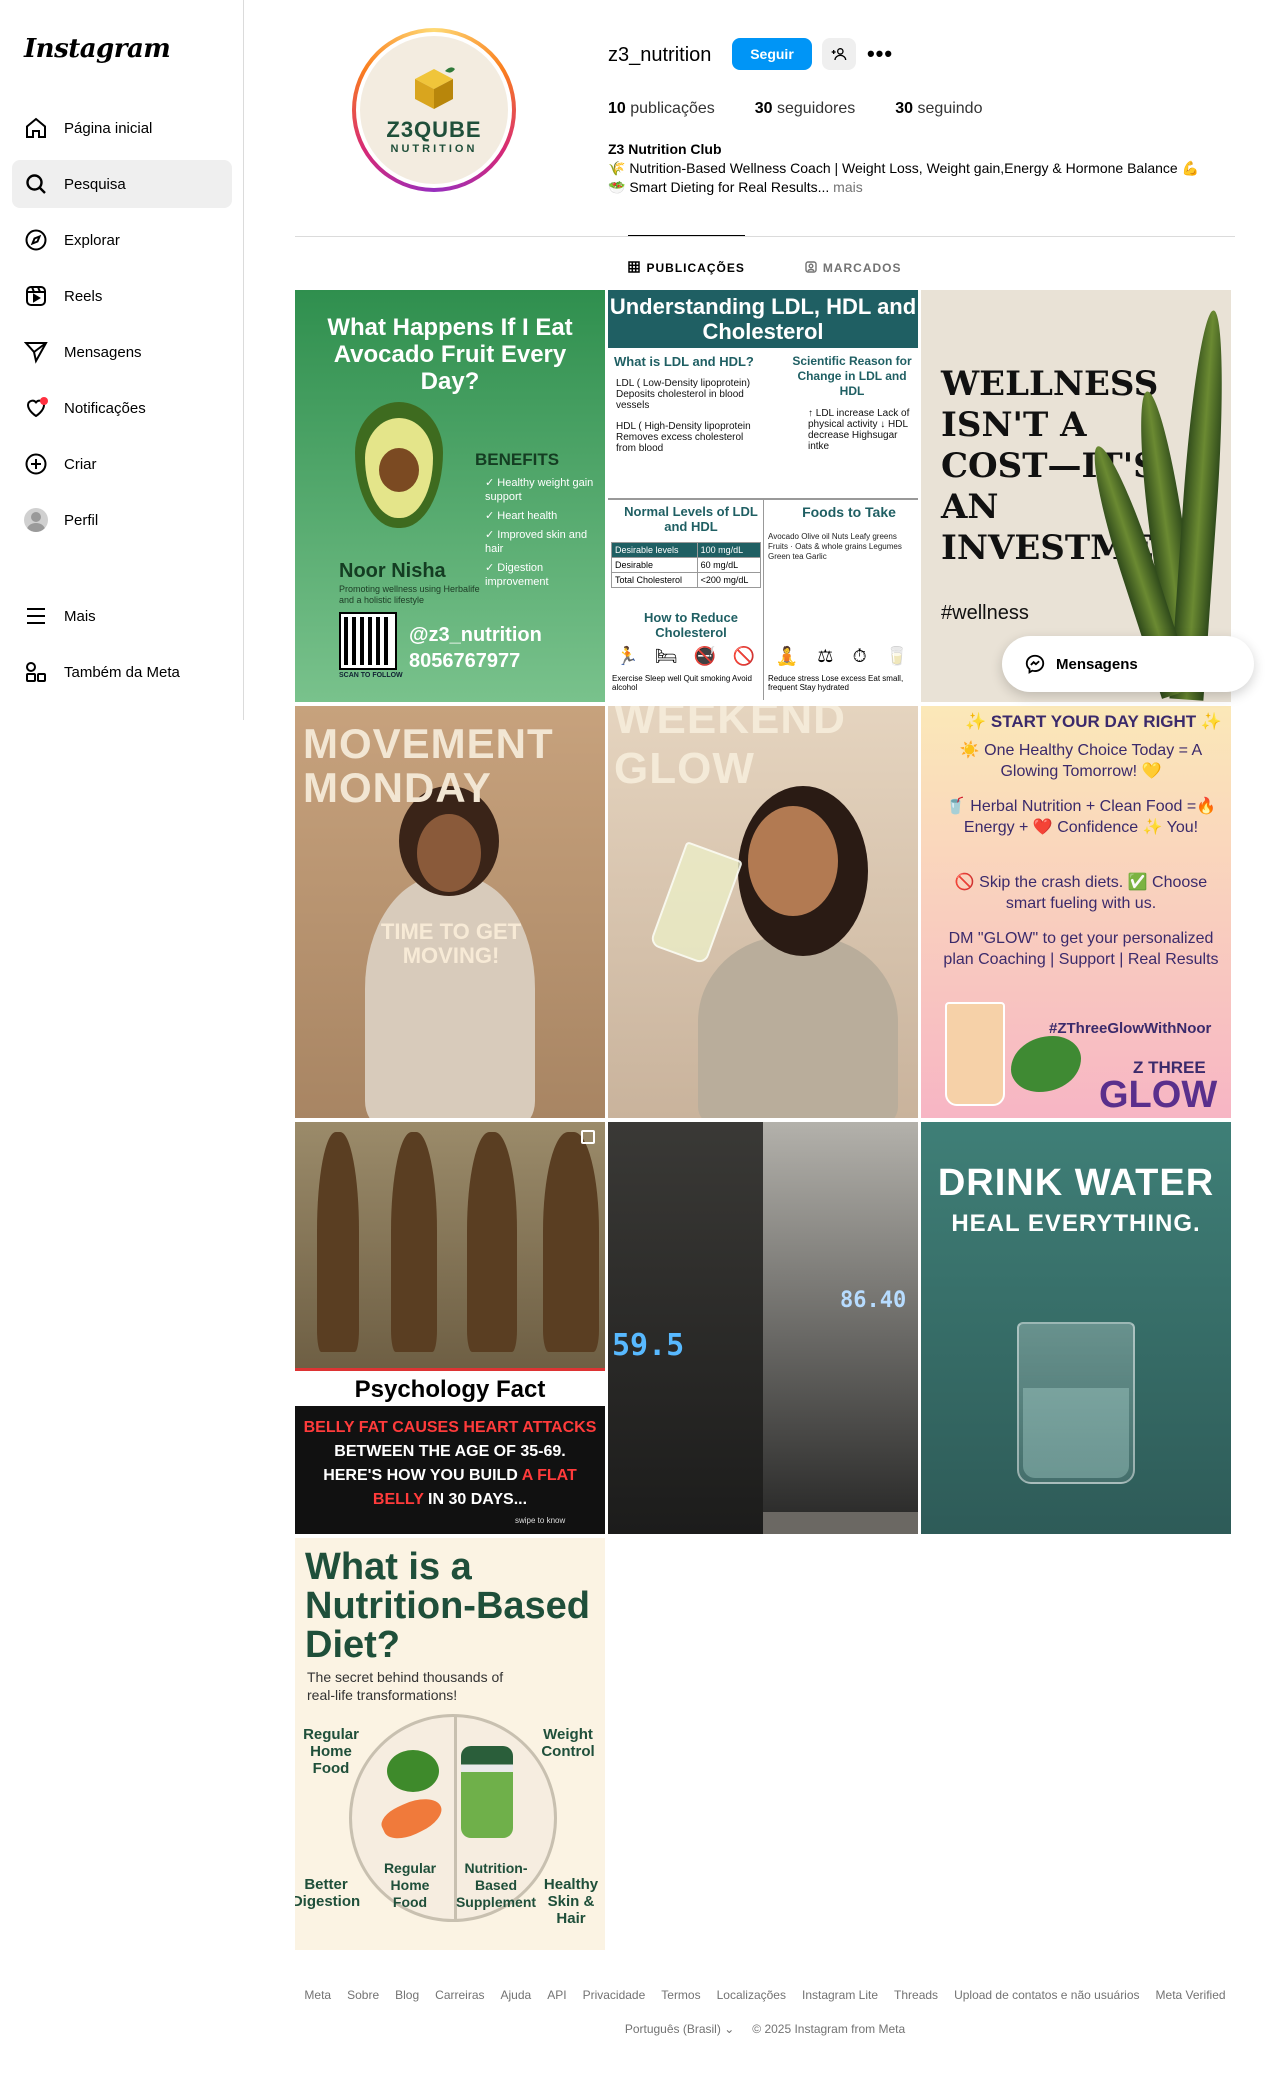  Describe the element at coordinates (122, 616) in the screenshot. I see `sidebar-item-more: Mais` at that location.